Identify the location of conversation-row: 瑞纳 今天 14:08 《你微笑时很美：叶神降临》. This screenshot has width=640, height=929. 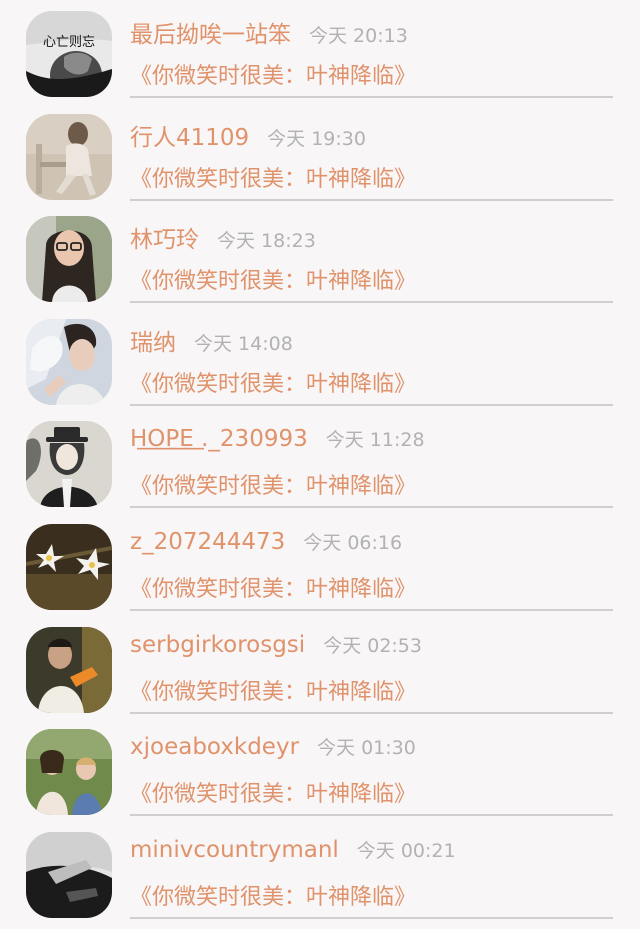
(320, 359).